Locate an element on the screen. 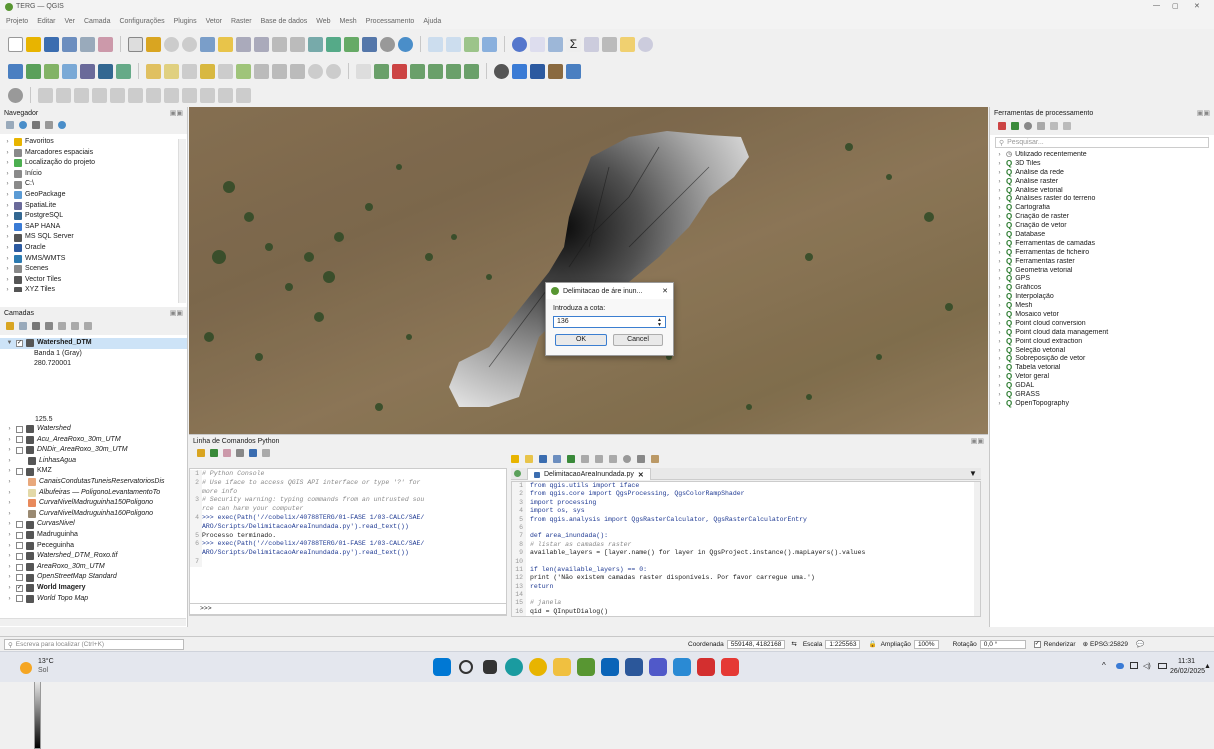 This screenshot has height=749, width=1214. outlook-icon is located at coordinates (610, 667).